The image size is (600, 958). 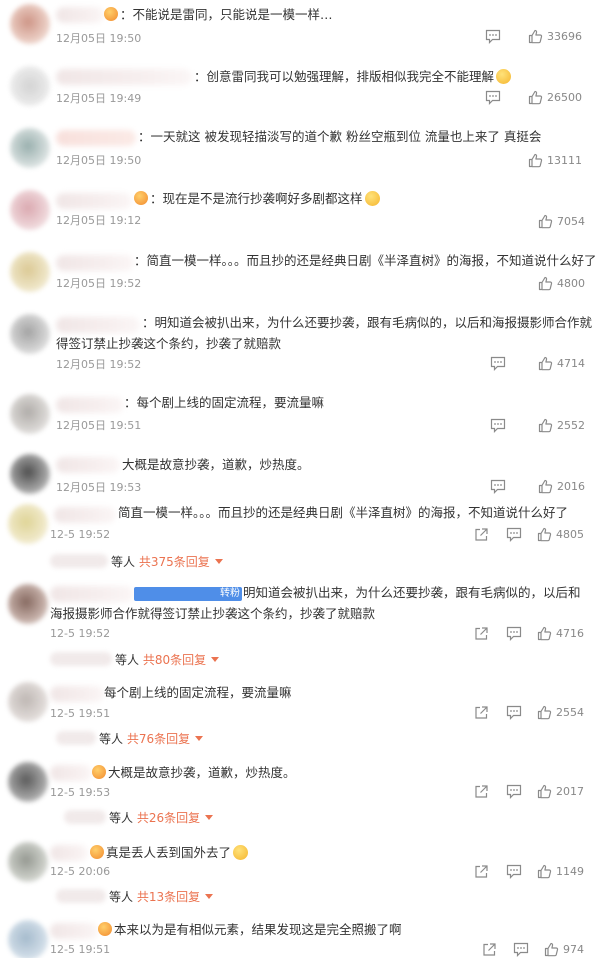 I want to click on like-button: 2016, so click(x=561, y=486).